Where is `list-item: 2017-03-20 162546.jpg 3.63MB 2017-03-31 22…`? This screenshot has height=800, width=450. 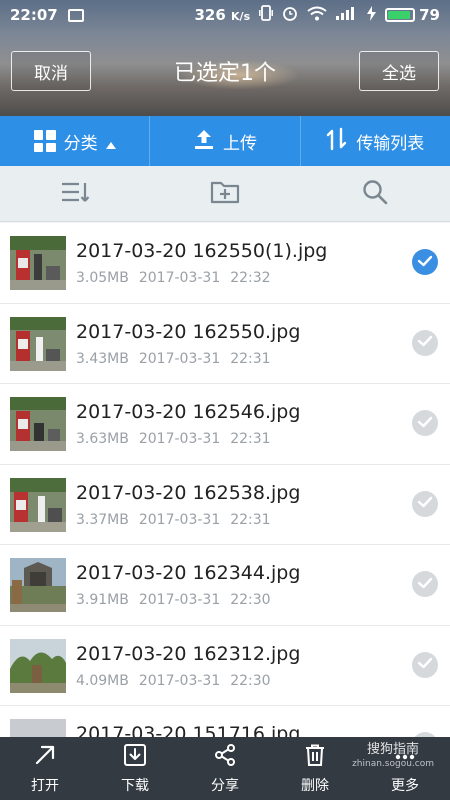
list-item: 2017-03-20 162546.jpg 3.63MB 2017-03-31 22… is located at coordinates (225, 424).